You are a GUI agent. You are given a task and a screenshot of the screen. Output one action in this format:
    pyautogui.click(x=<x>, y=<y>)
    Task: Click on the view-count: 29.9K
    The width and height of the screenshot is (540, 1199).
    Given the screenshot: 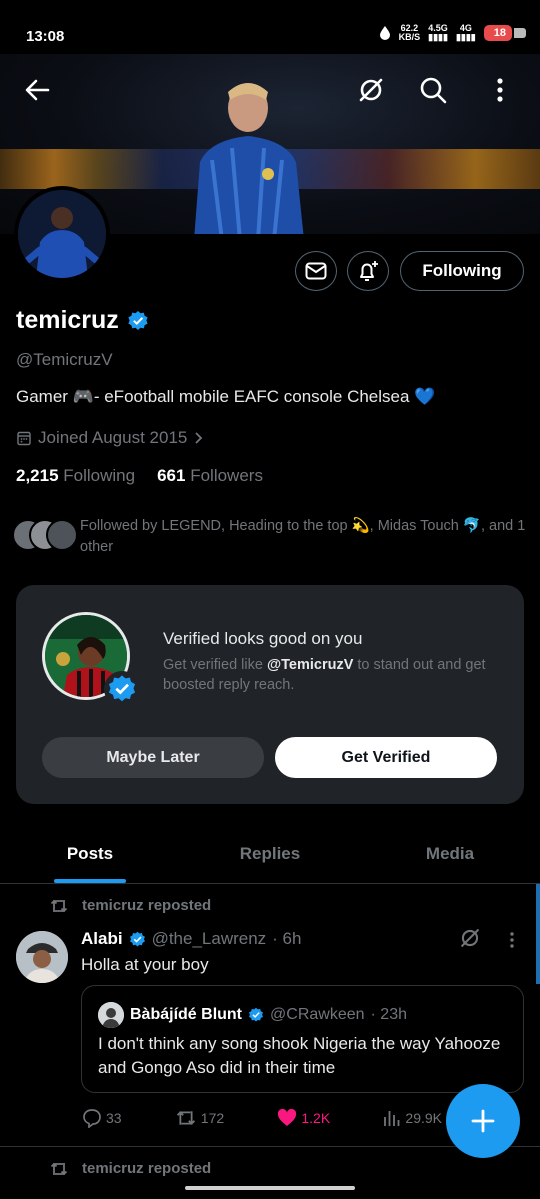 What is the action you would take?
    pyautogui.click(x=423, y=1118)
    